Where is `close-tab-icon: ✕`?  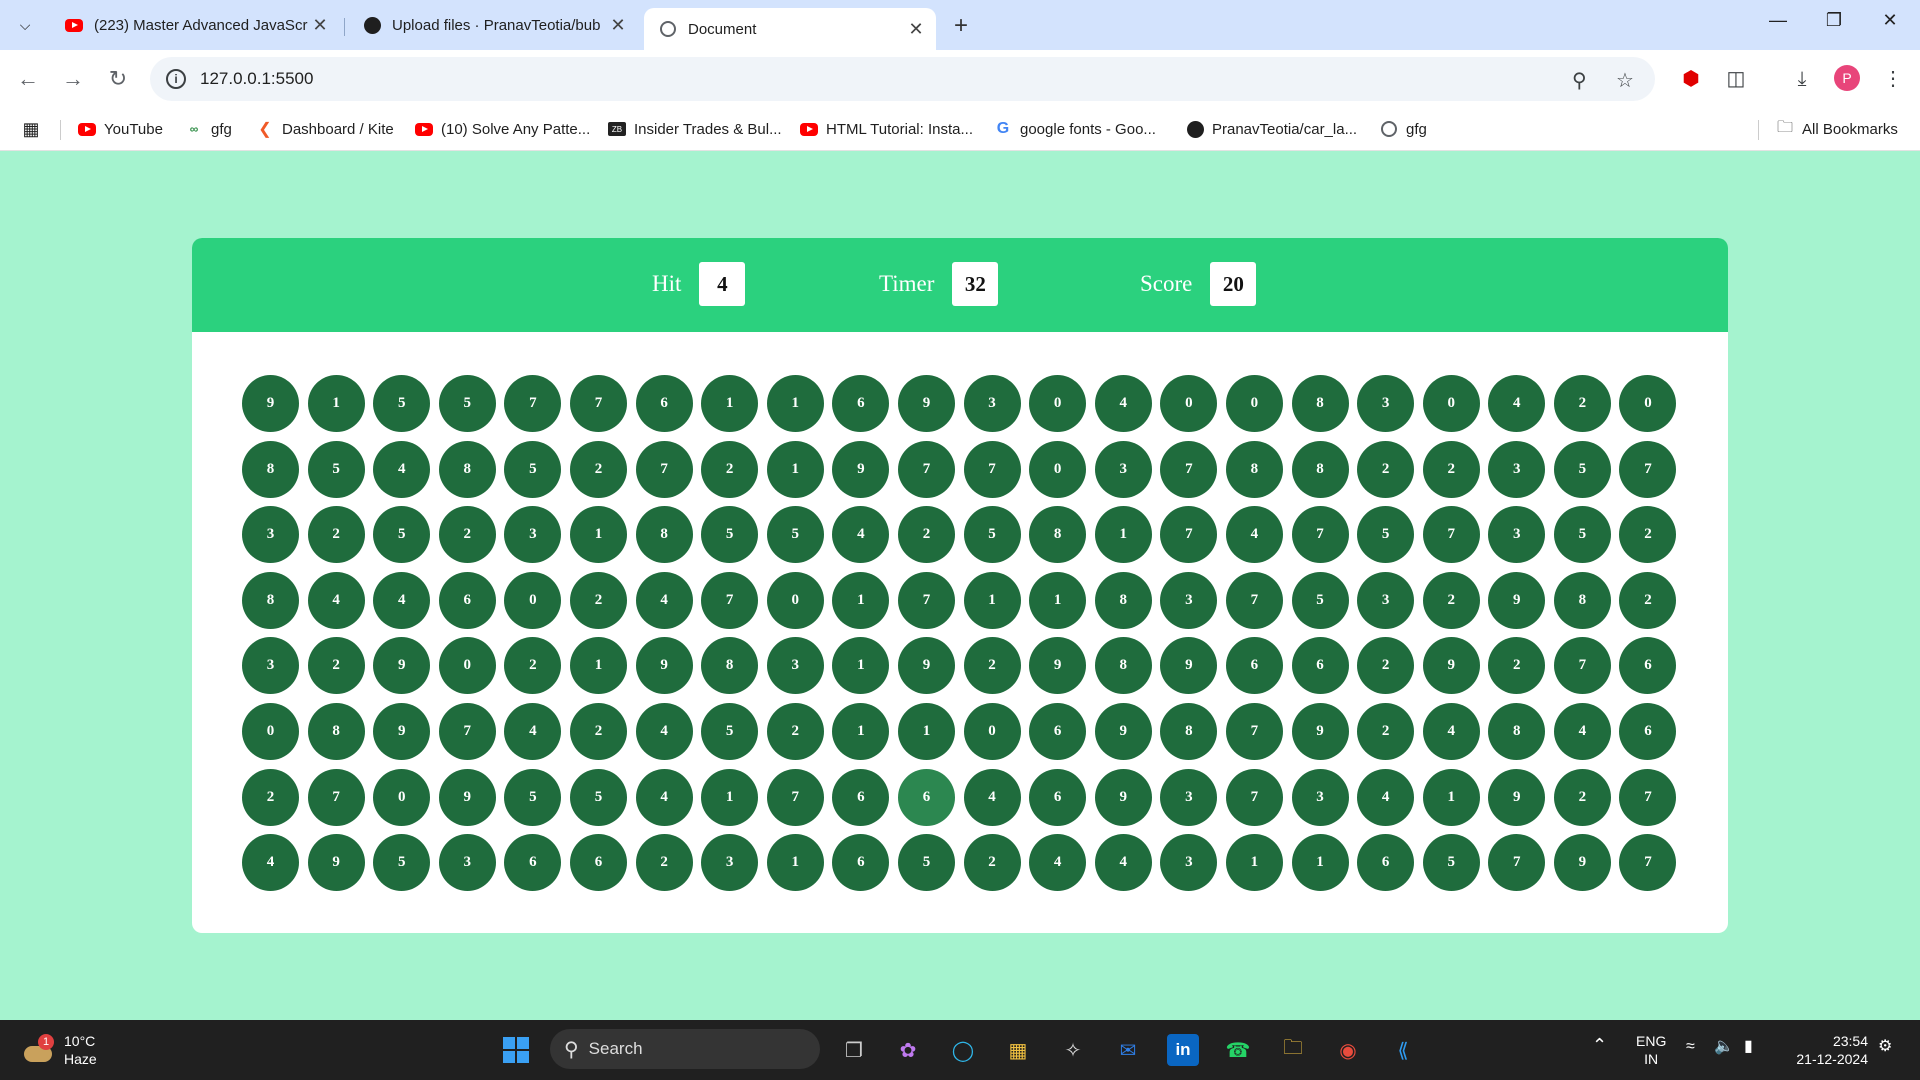
close-tab-icon: ✕ is located at coordinates (320, 25).